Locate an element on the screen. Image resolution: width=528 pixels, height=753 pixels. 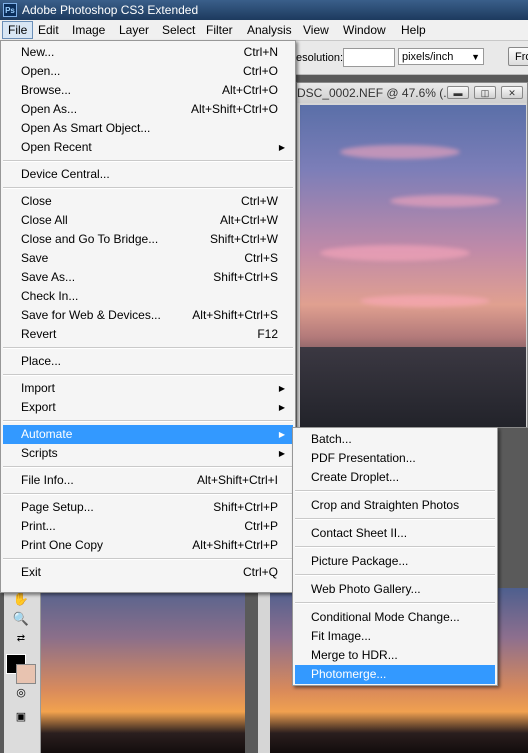
file-menu-item-revert: Revert F12 is located at coordinates (148, 334).